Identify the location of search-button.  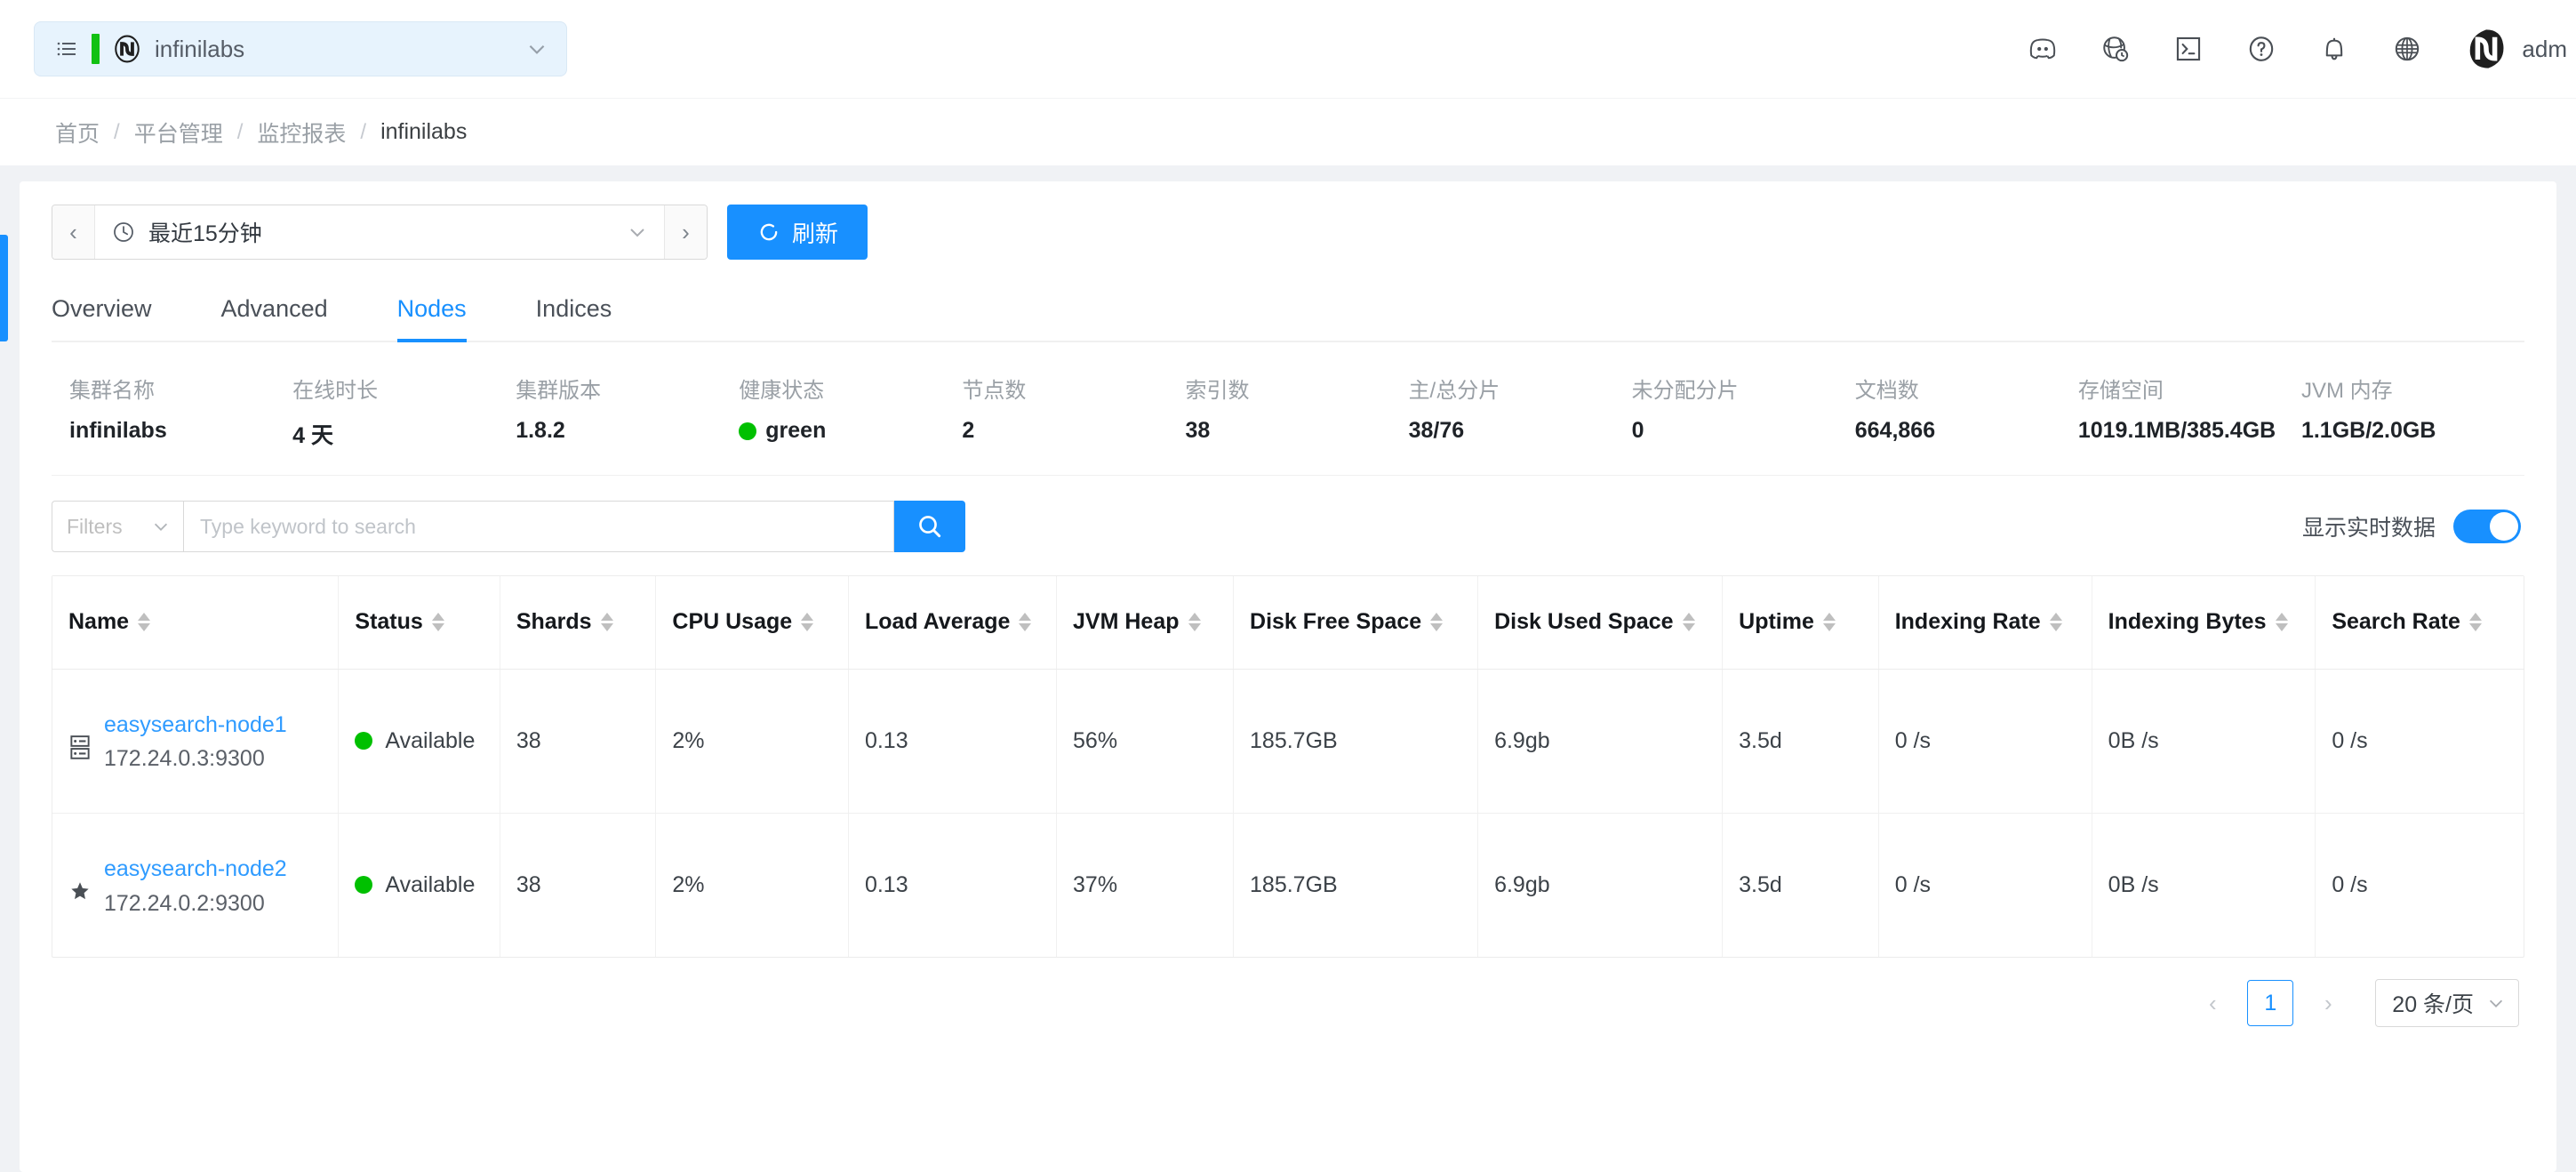
(929, 526).